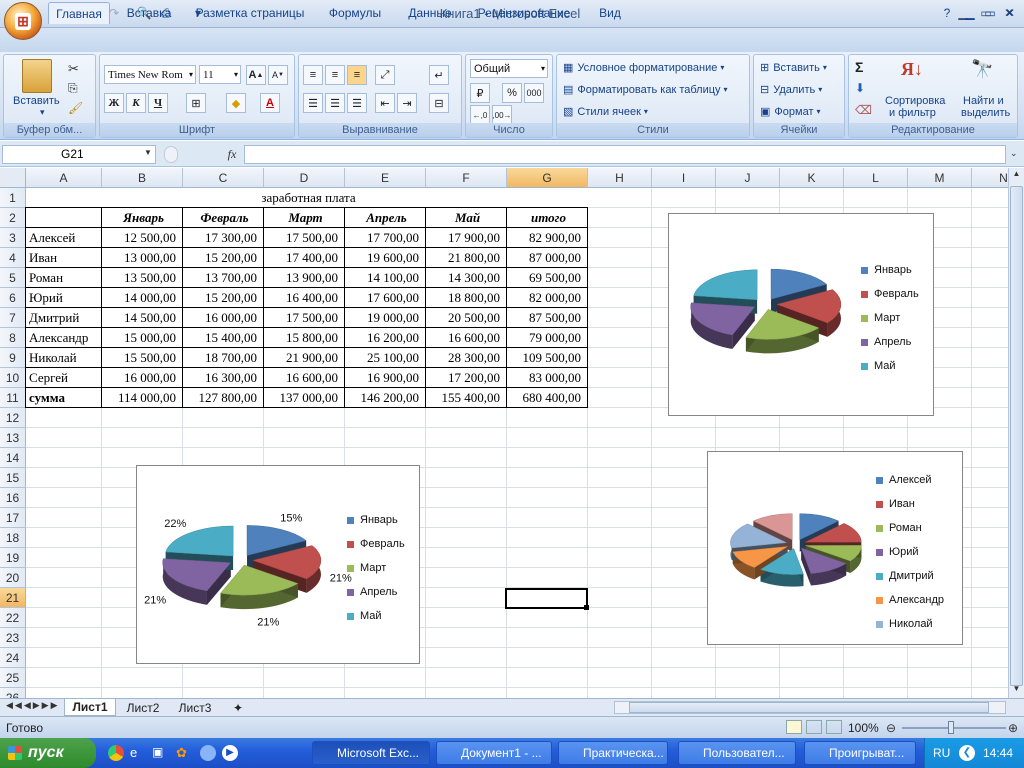 This screenshot has height=768, width=1024. What do you see at coordinates (63, 317) in the screenshot?
I see `employee-name-cell: Дмитрий` at bounding box center [63, 317].